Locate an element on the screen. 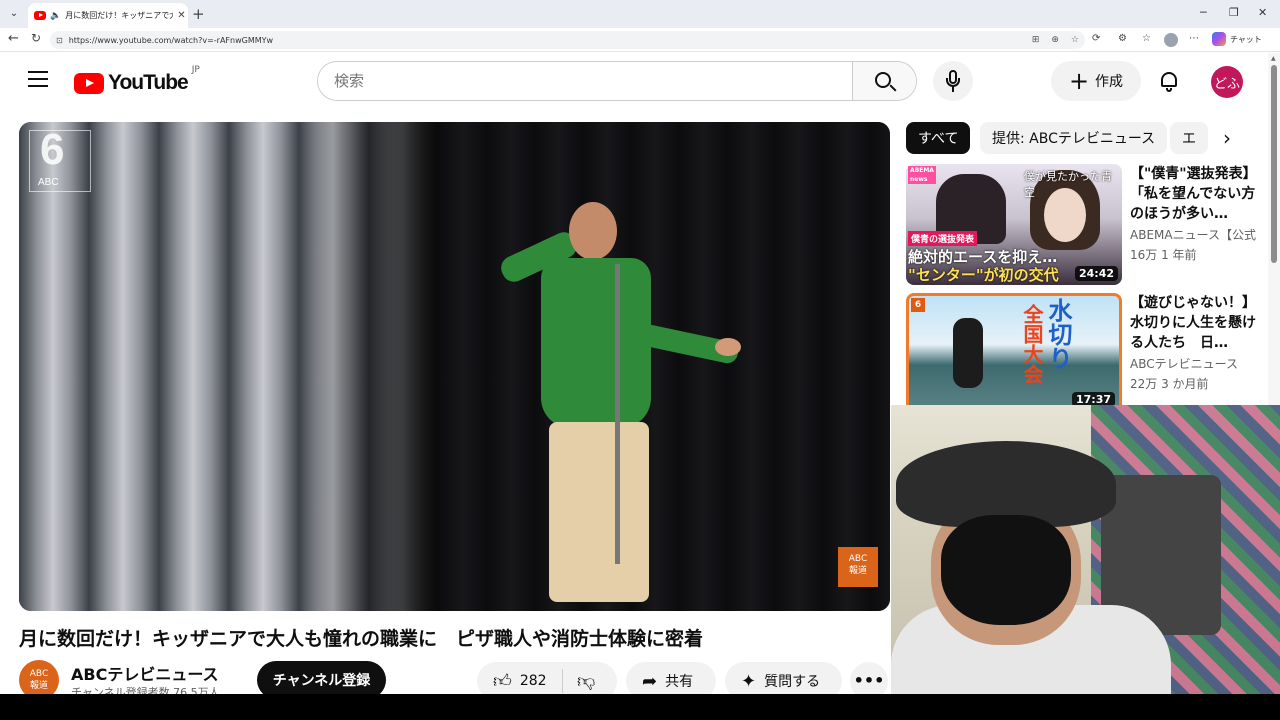 The image size is (1280, 720). ask-button: ✦ 質問する is located at coordinates (783, 678).